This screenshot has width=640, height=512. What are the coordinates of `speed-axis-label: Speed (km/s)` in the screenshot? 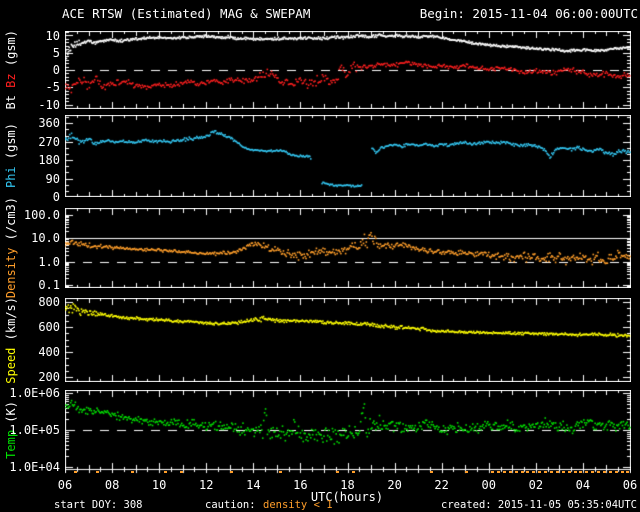 It's located at (11, 340).